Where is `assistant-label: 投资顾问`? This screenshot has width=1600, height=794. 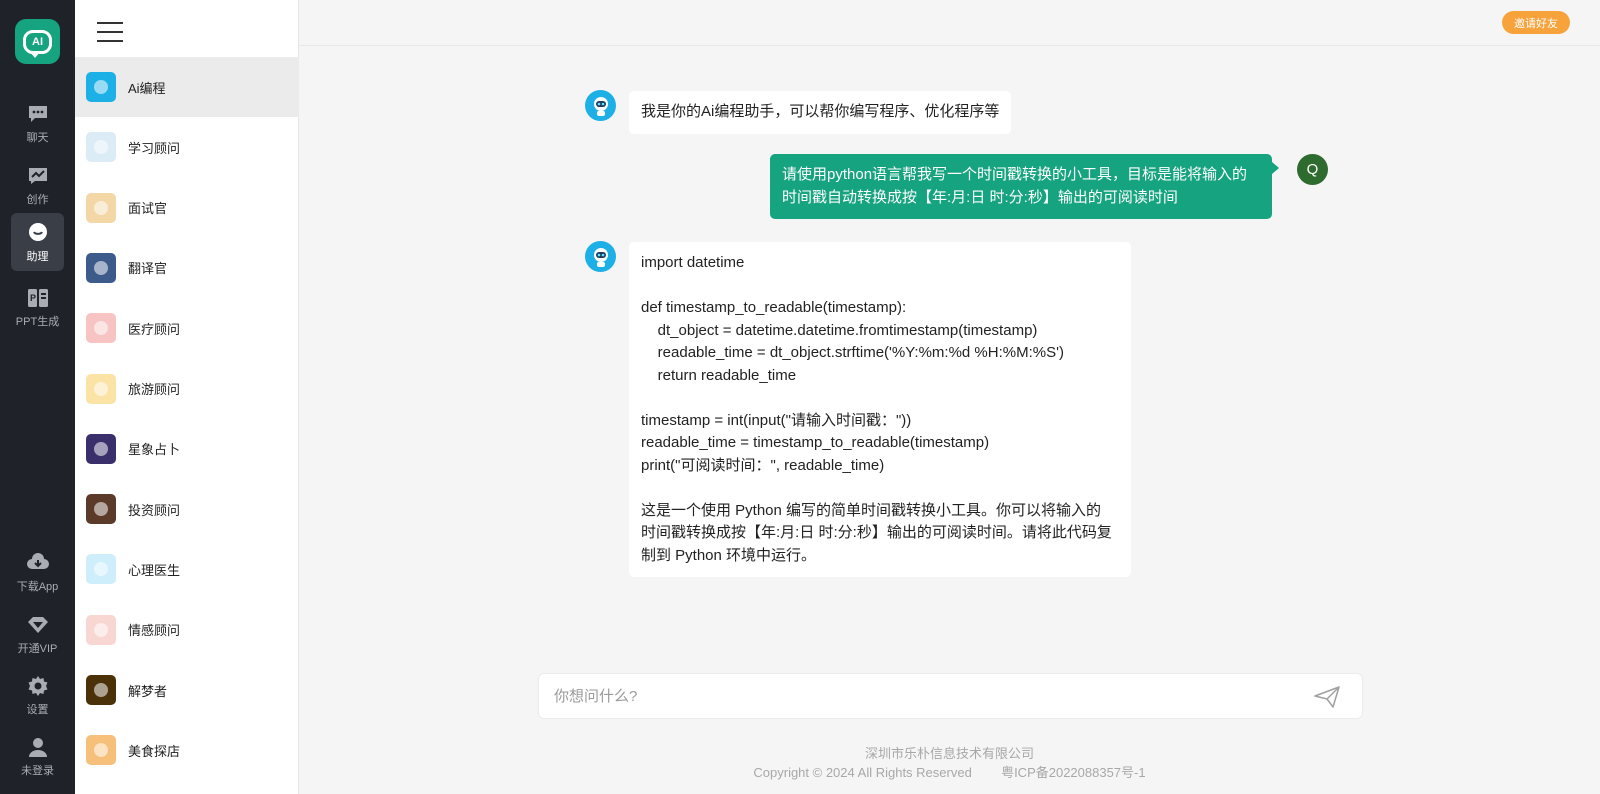
assistant-label: 投资顾问 is located at coordinates (154, 510).